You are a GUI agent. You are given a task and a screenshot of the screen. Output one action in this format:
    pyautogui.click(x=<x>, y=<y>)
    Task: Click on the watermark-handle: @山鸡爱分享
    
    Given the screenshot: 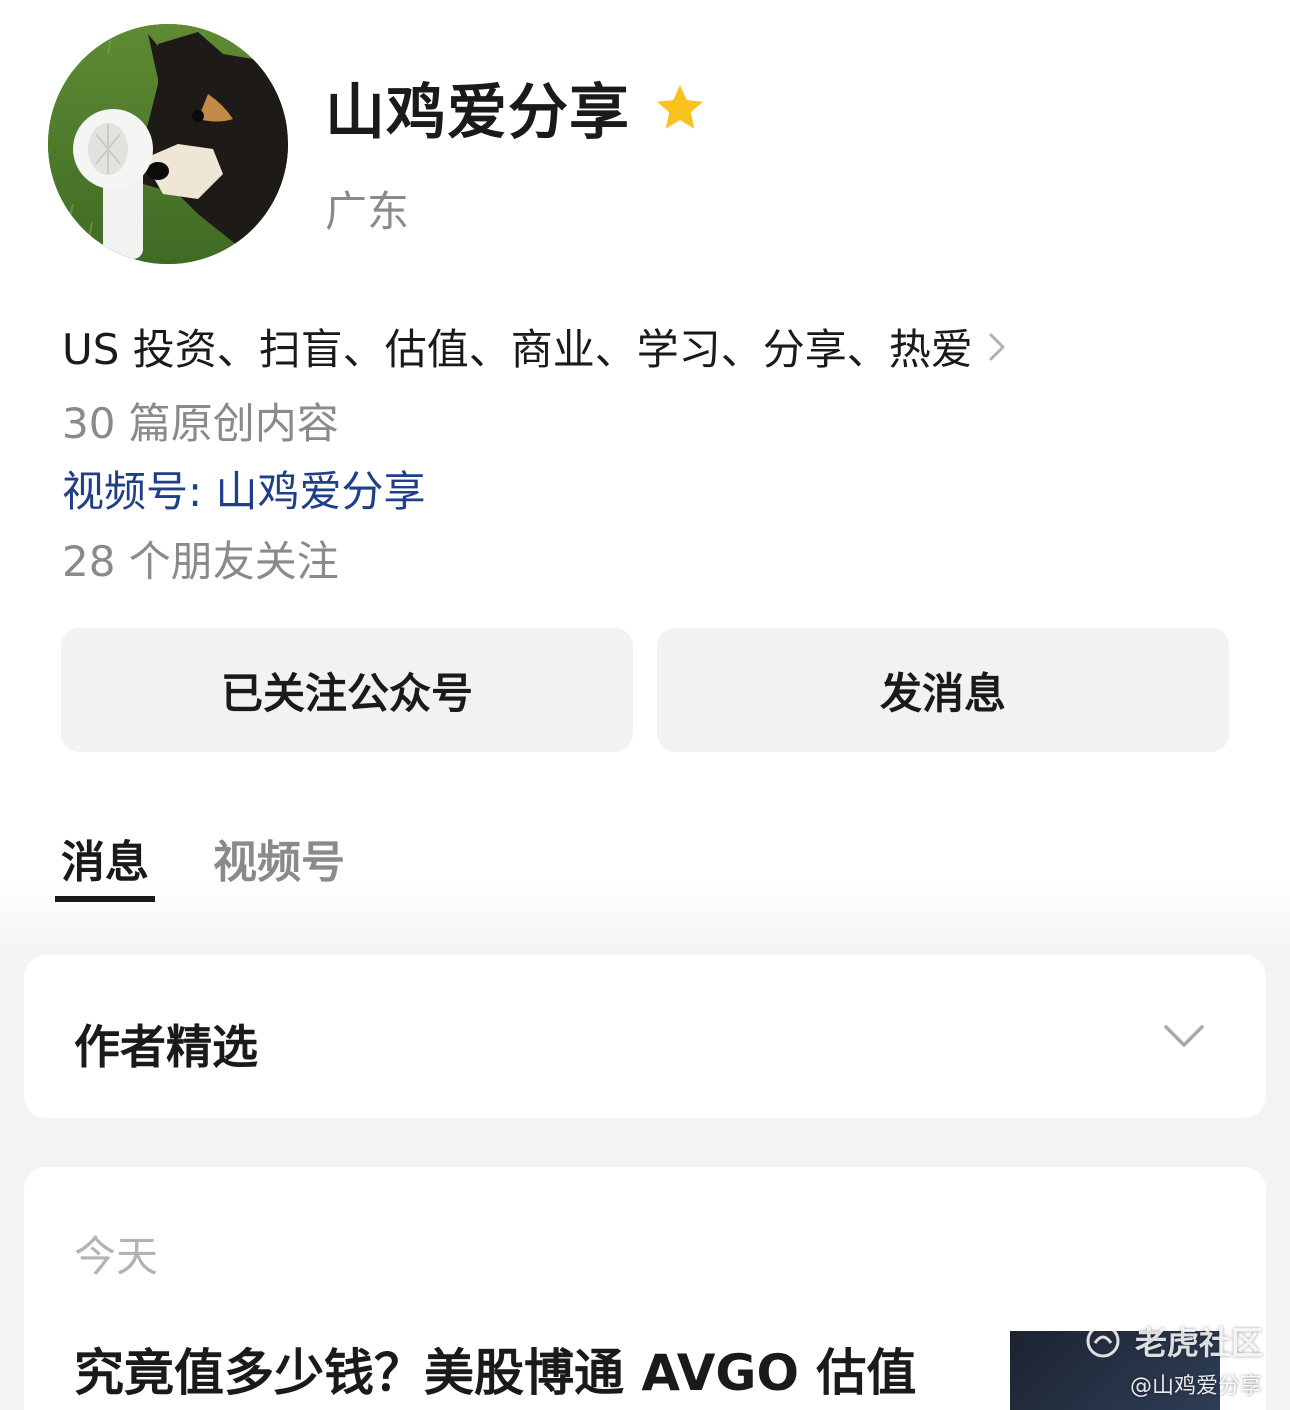 What is the action you would take?
    pyautogui.click(x=1196, y=1386)
    